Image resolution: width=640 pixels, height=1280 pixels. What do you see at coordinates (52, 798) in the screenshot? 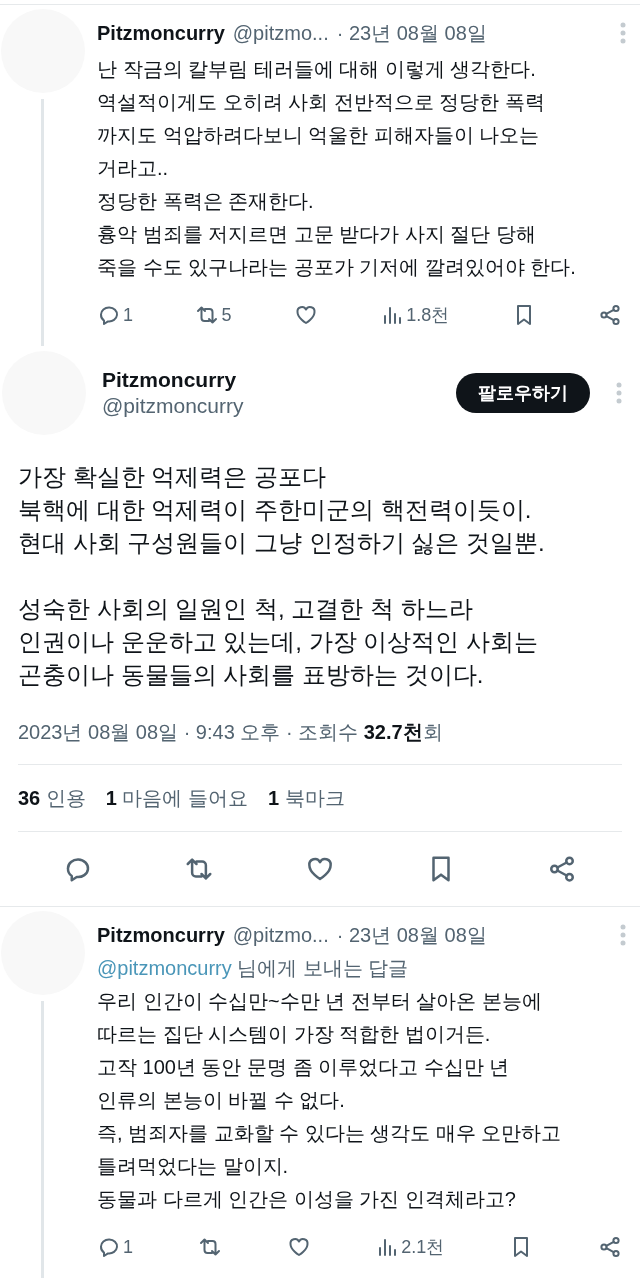
I see `stat-link: 36 인용` at bounding box center [52, 798].